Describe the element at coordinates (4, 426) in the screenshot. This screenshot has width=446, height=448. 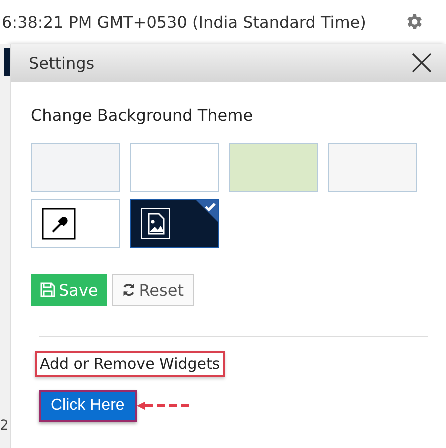
I see `background-text: 2` at that location.